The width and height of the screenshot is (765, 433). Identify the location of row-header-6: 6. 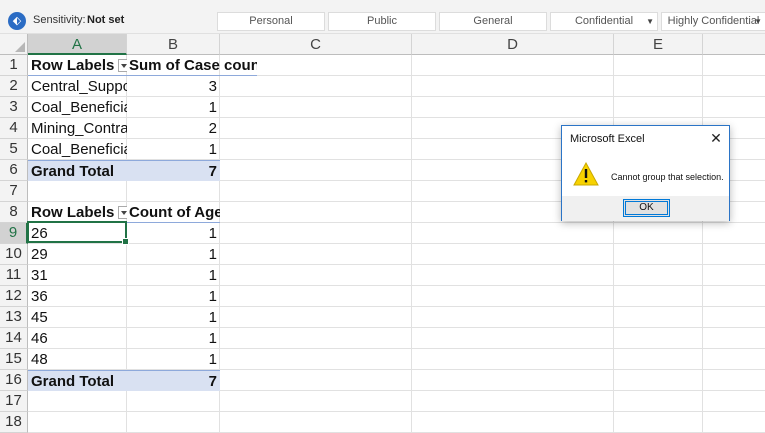
(14, 170).